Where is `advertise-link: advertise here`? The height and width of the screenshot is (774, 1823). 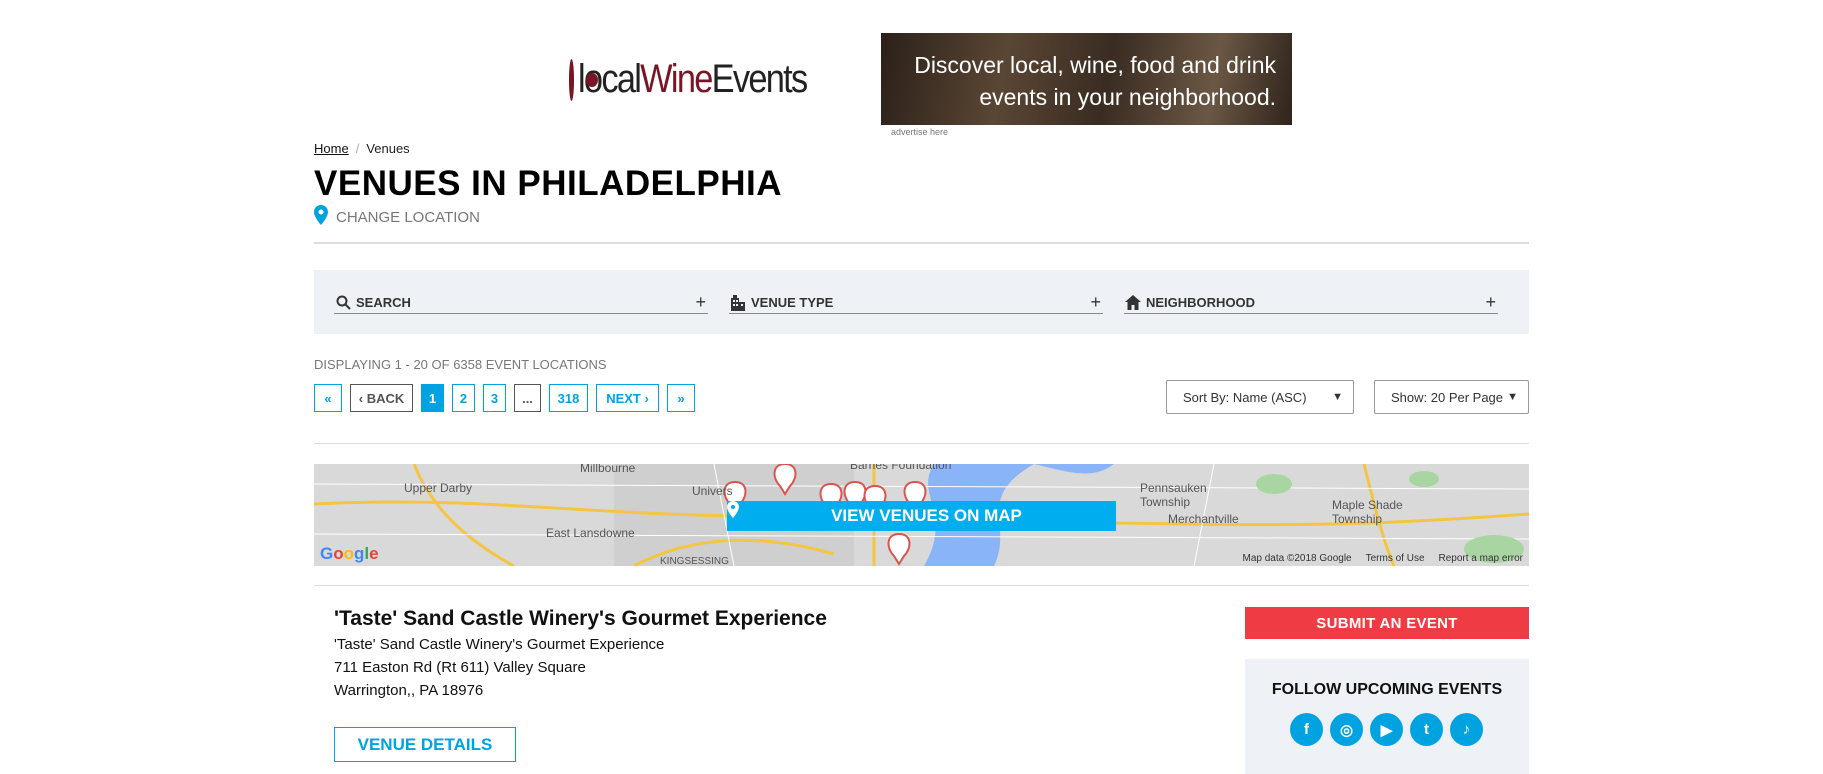 advertise-link: advertise here is located at coordinates (919, 132).